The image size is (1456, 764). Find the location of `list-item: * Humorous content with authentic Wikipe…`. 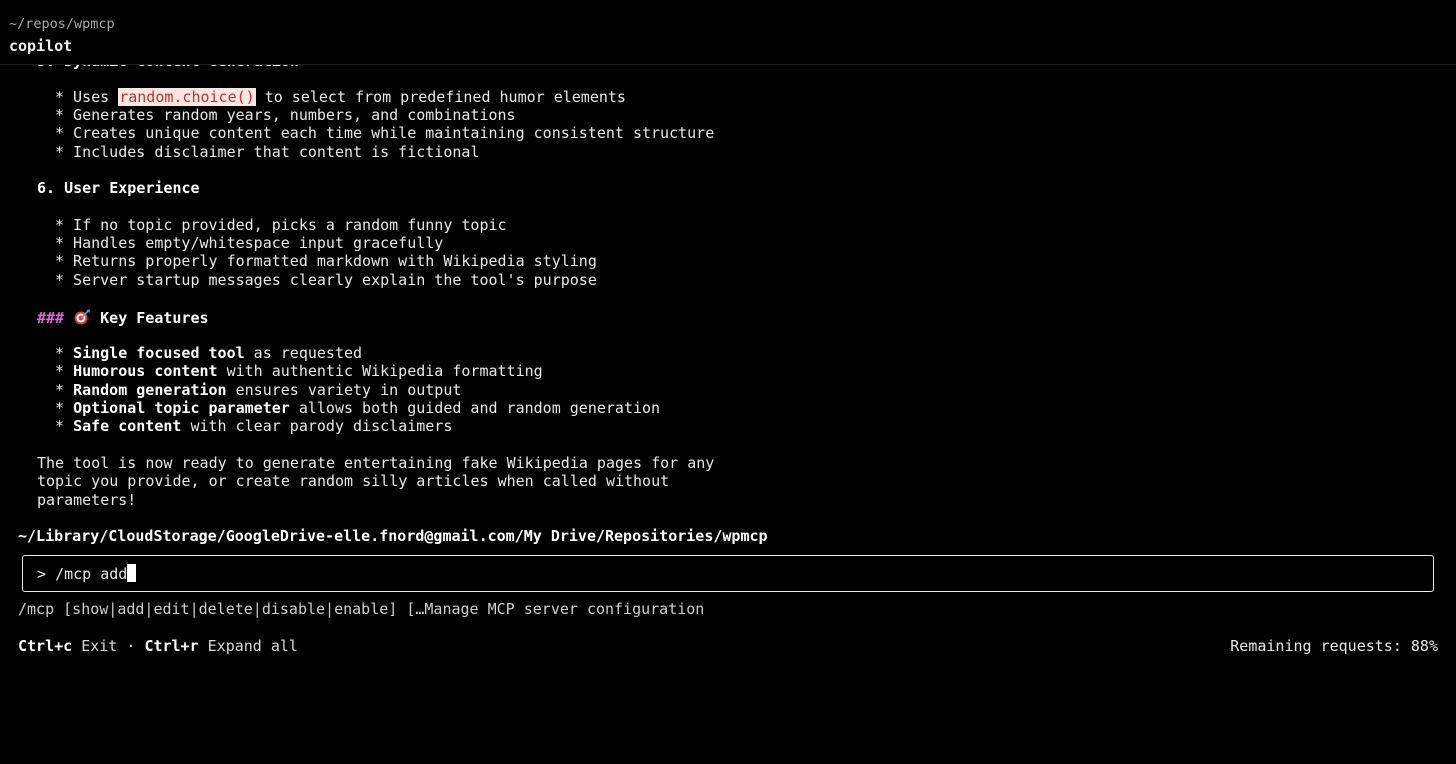

list-item: * Humorous content with authentic Wikipe… is located at coordinates (299, 371).